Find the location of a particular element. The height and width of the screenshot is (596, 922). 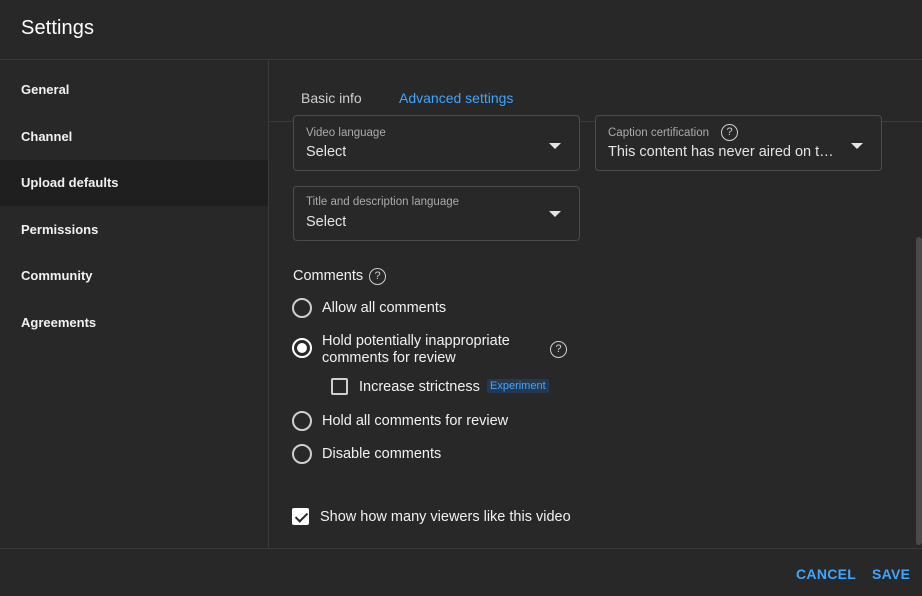

hold-potentially-inappropriate-label-line1: Hold potentially inappropriate is located at coordinates (416, 341).